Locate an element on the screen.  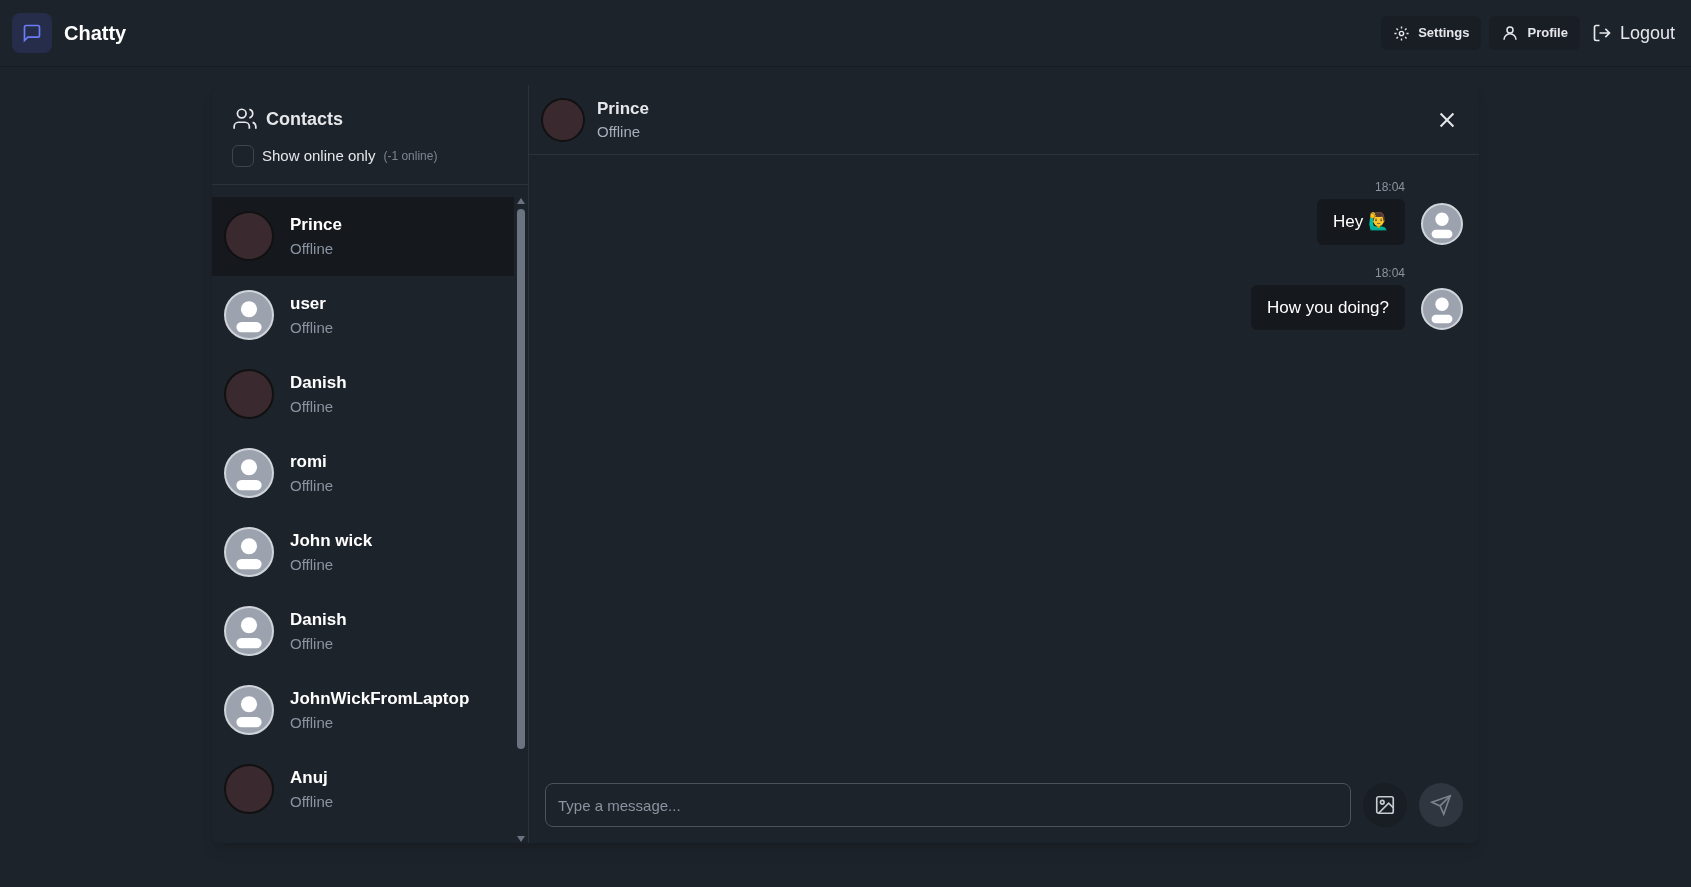
message-bubble: Hey 🙋‍♂ is located at coordinates (1361, 222).